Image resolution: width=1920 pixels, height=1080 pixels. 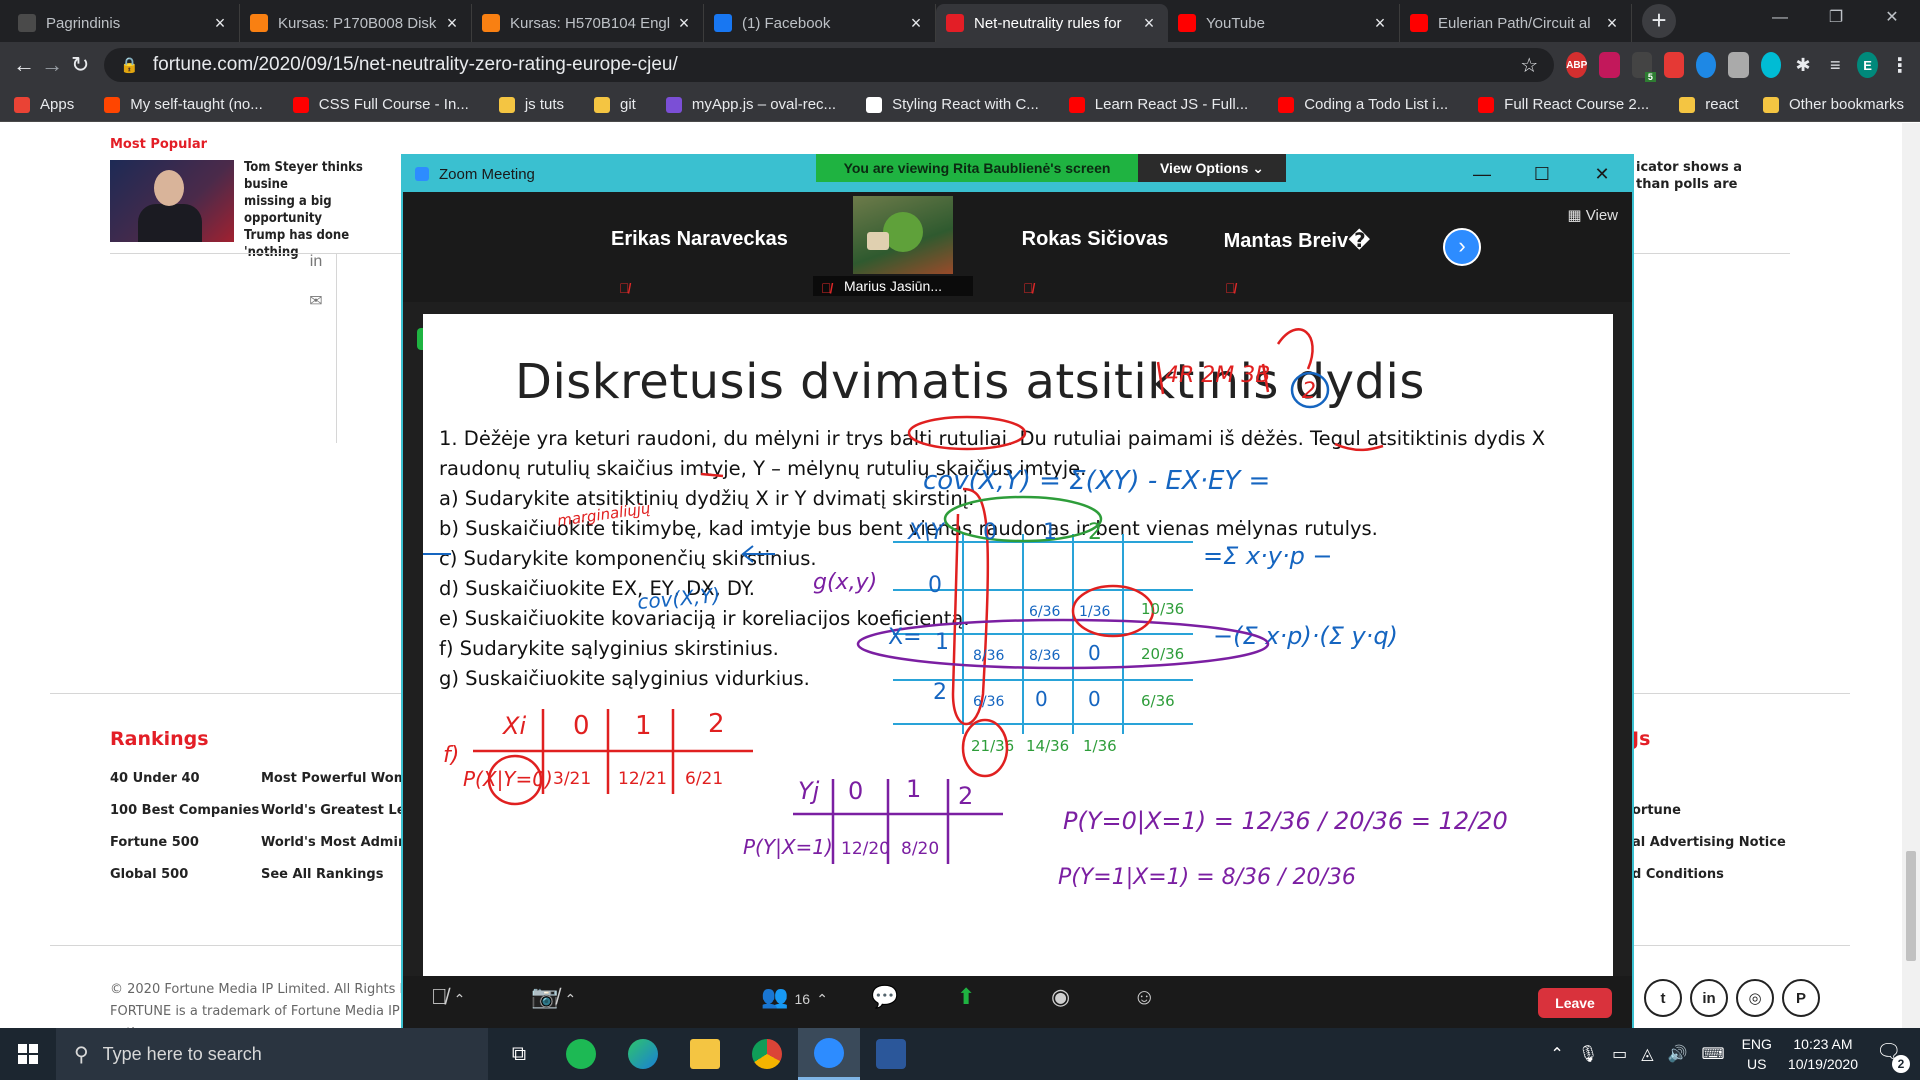 What do you see at coordinates (1867, 65) in the screenshot?
I see `avatar: E` at bounding box center [1867, 65].